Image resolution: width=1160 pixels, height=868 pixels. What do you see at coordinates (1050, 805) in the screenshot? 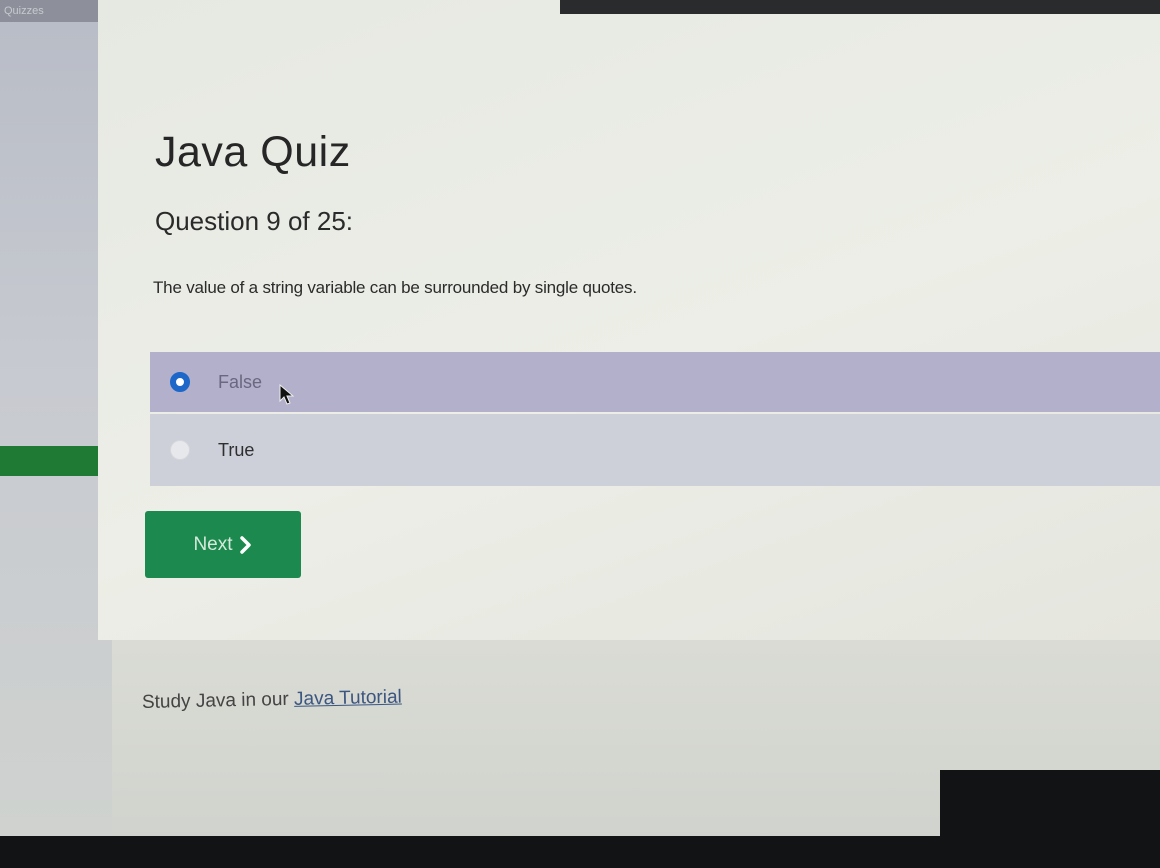
I see `monitor-bezel-corner` at bounding box center [1050, 805].